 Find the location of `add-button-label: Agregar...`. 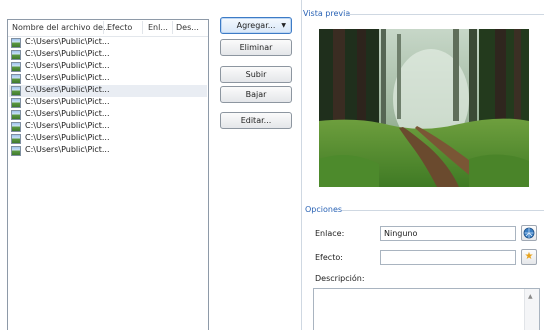

add-button-label: Agregar... is located at coordinates (256, 25).